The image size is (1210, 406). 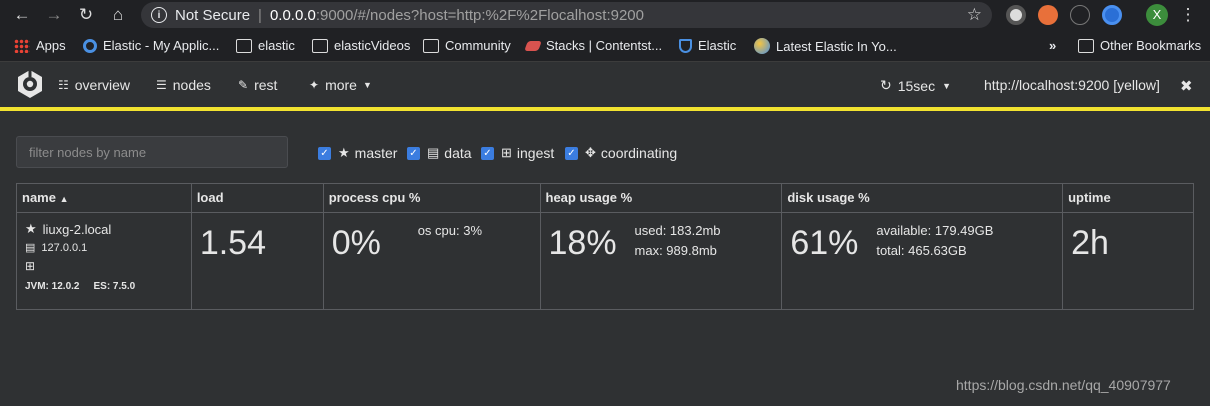 What do you see at coordinates (30, 266) in the screenshot?
I see `ingest-crop-icon: ⊞` at bounding box center [30, 266].